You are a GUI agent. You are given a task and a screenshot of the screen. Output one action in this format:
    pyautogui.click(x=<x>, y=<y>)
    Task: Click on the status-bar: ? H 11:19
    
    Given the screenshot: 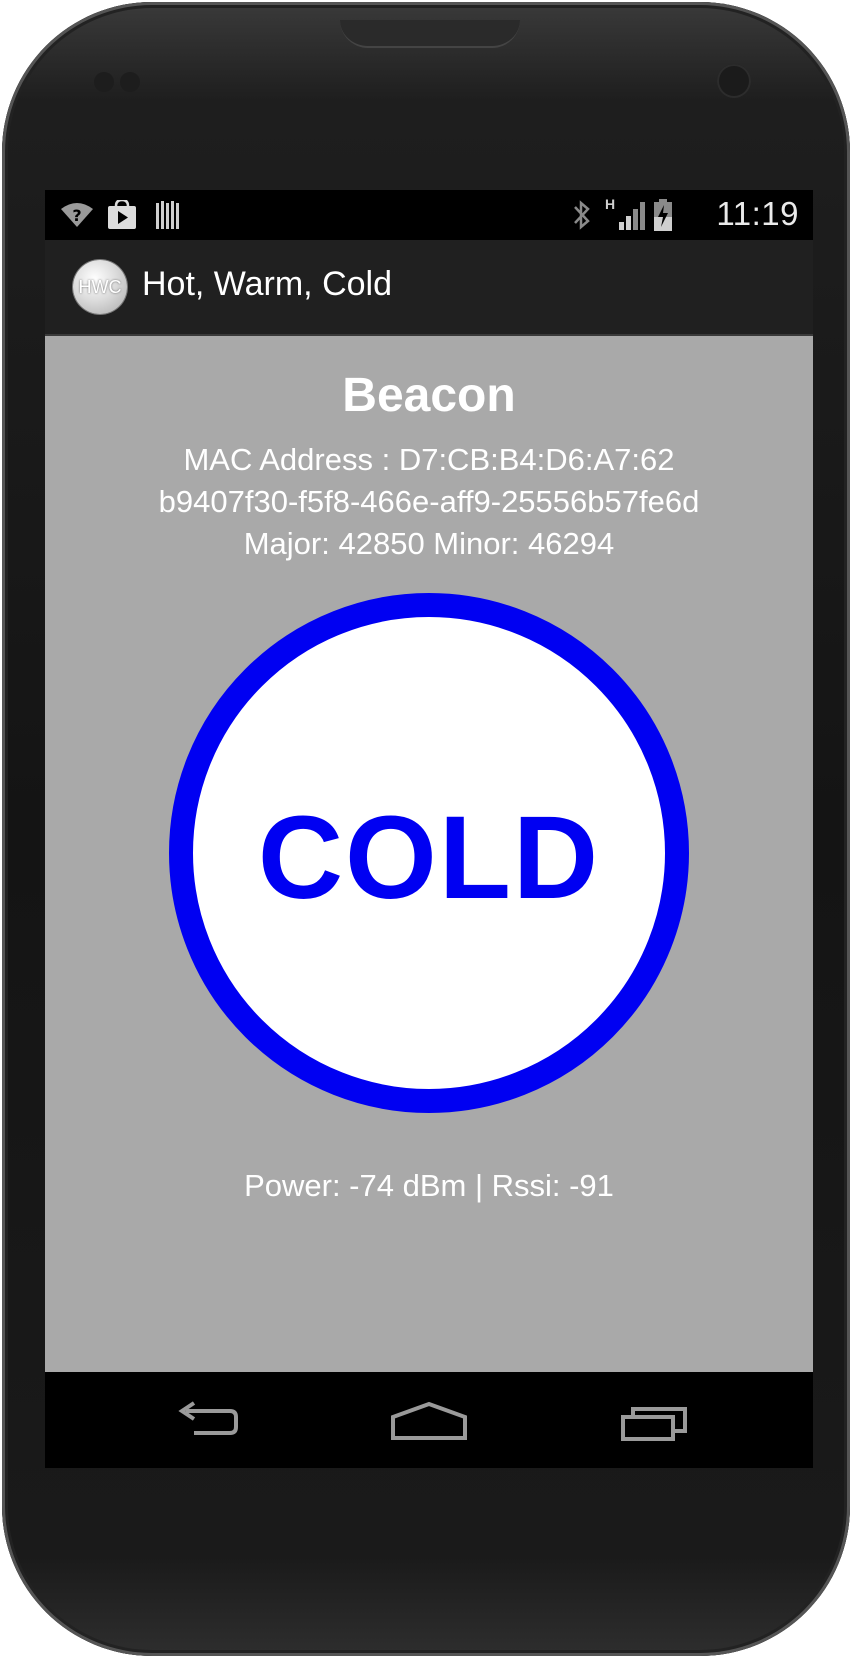 What is the action you would take?
    pyautogui.click(x=429, y=215)
    